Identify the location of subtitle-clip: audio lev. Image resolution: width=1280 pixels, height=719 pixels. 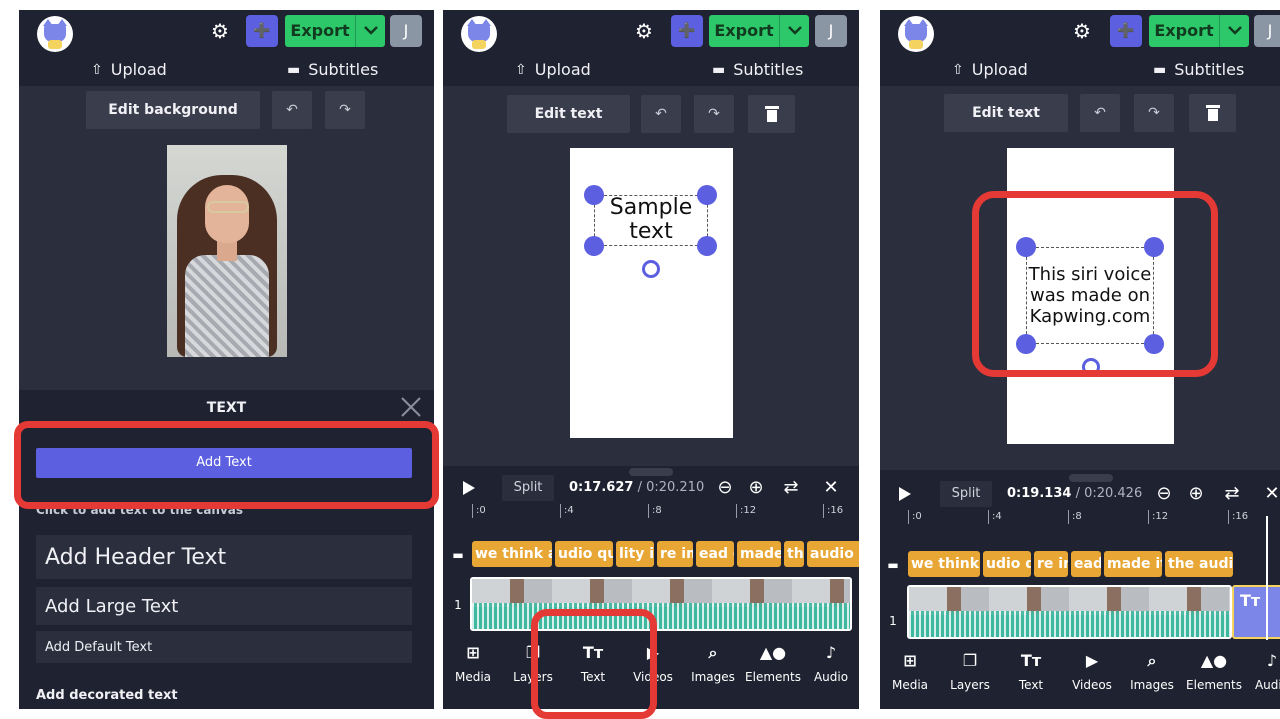
(833, 554).